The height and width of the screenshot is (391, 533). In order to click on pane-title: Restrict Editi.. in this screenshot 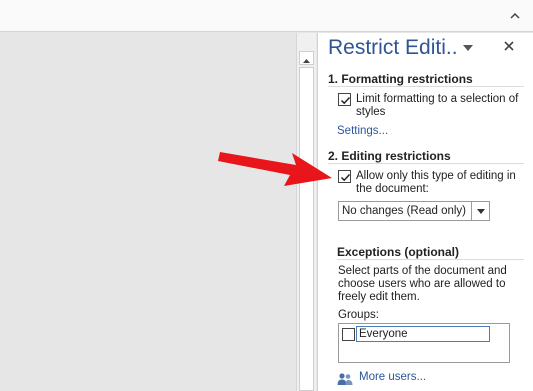, I will do `click(393, 47)`.